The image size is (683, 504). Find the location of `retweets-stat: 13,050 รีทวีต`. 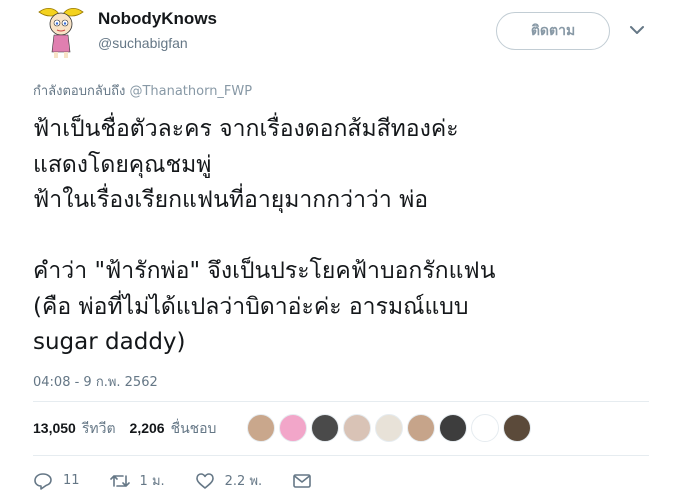

retweets-stat: 13,050 รีทวีต is located at coordinates (74, 429).